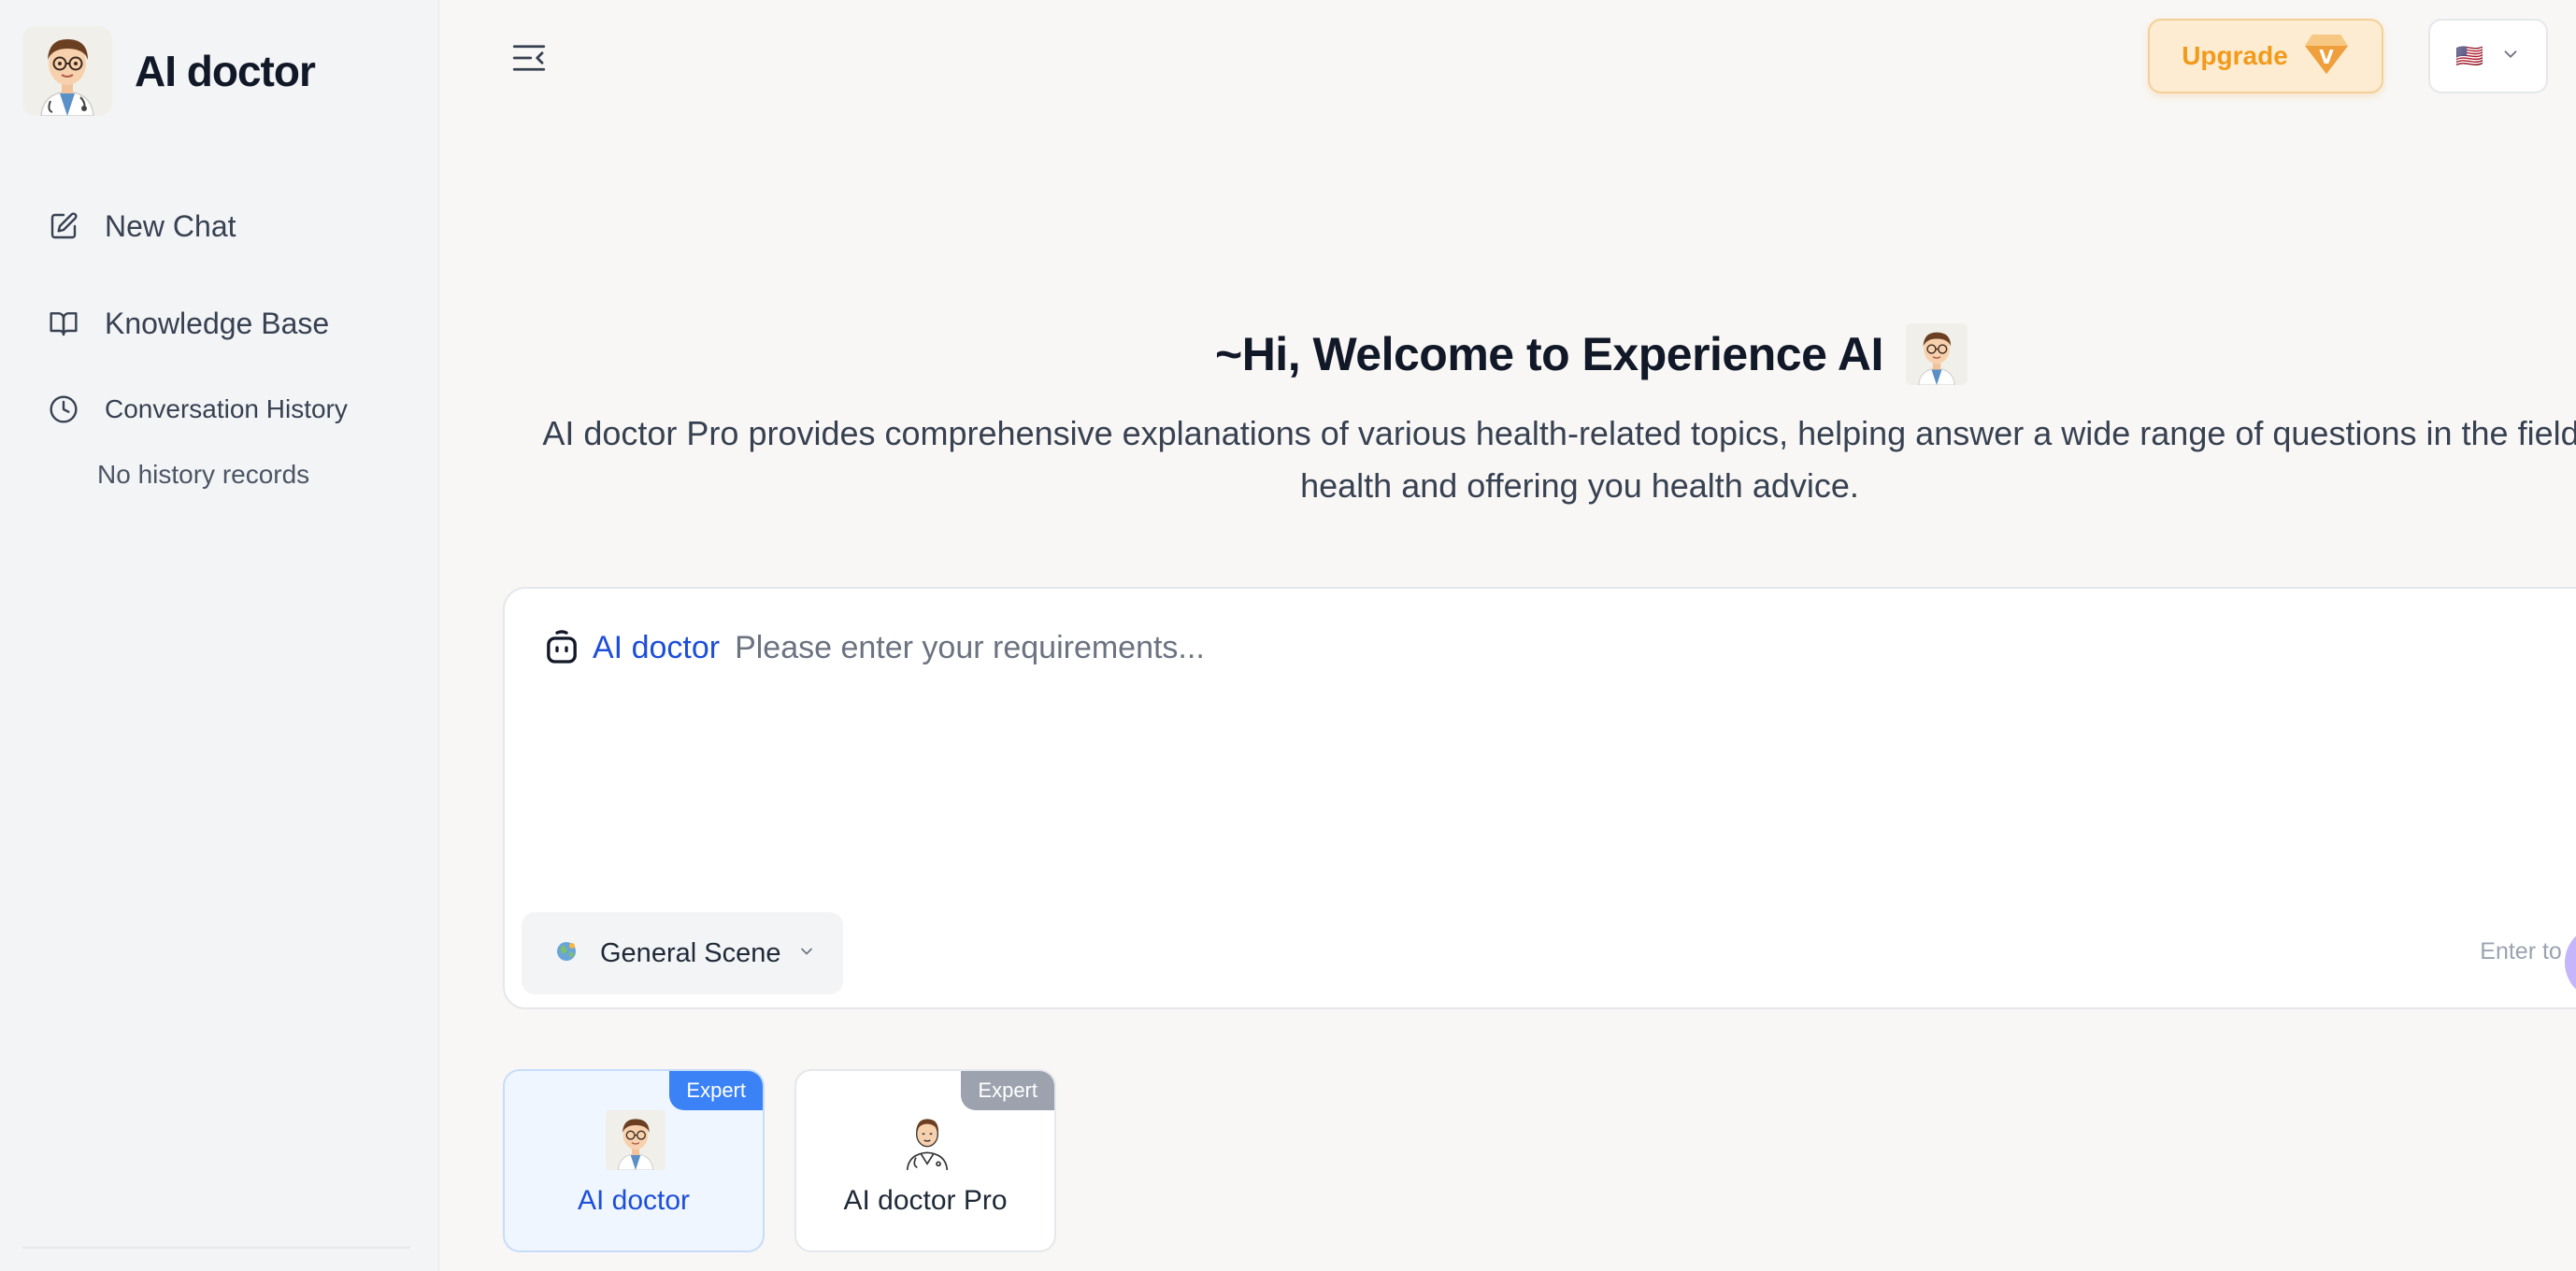  I want to click on sidebar-item-label: Conversation History, so click(226, 408).